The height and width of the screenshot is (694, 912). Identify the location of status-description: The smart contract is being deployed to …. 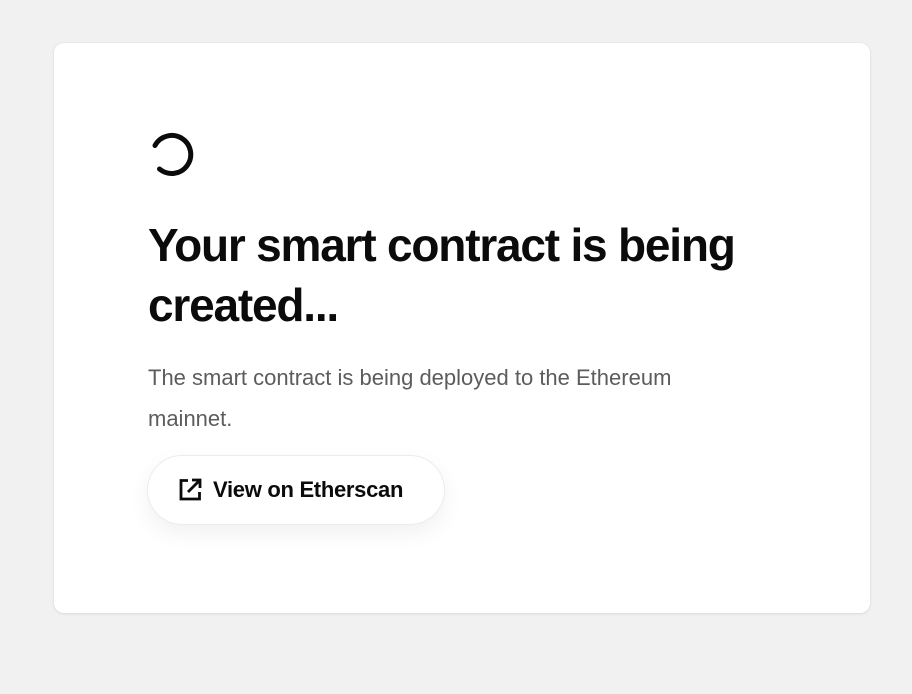
(410, 398).